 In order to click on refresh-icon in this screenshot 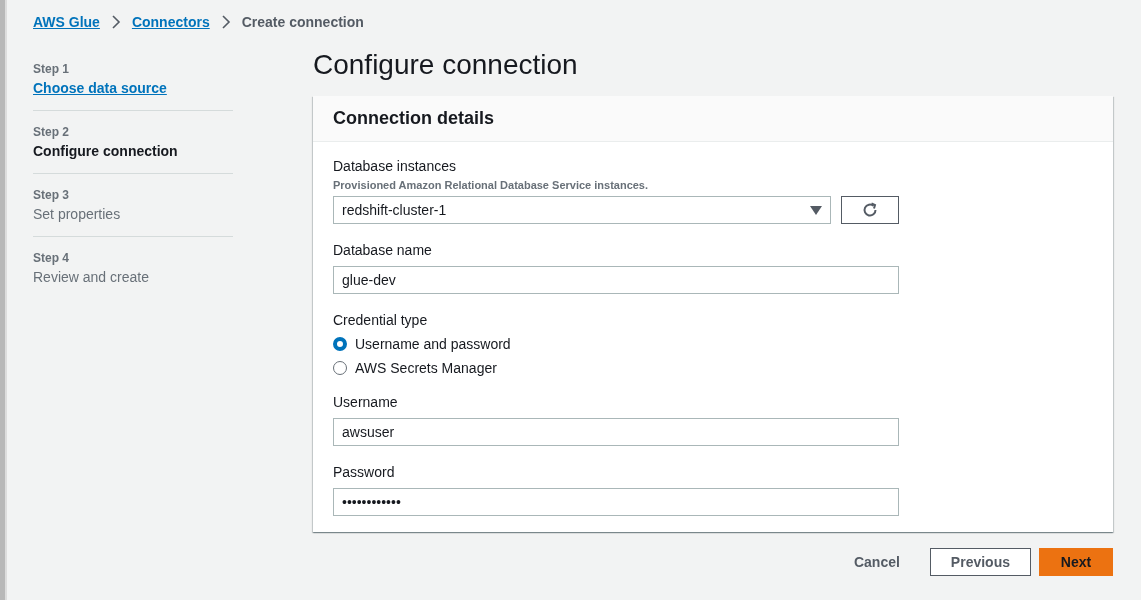, I will do `click(870, 210)`.